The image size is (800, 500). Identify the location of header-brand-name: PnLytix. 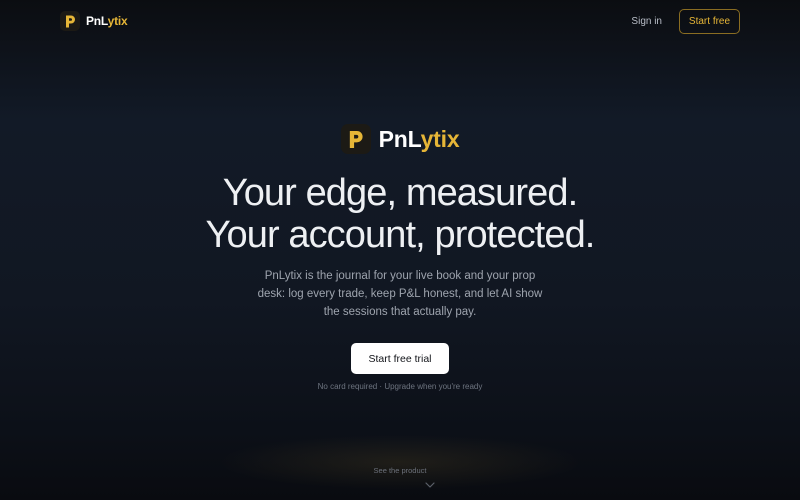
(107, 21).